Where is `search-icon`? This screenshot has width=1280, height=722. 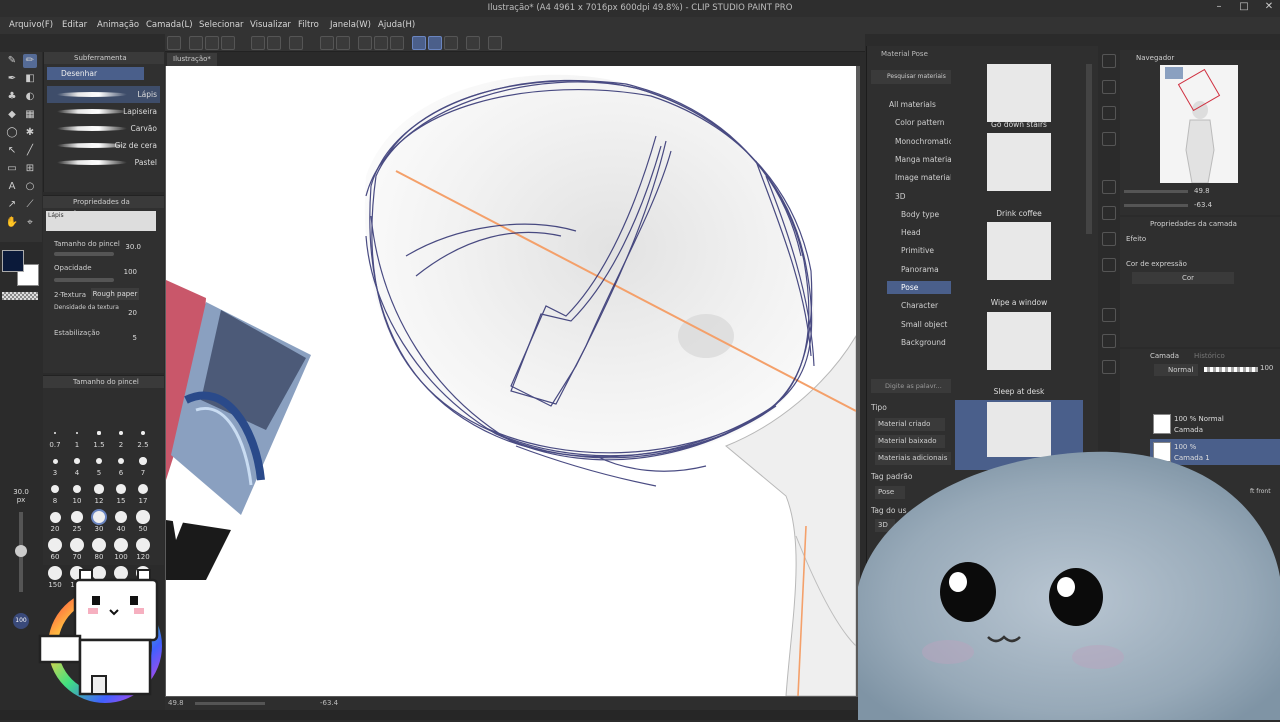 search-icon is located at coordinates (1109, 61).